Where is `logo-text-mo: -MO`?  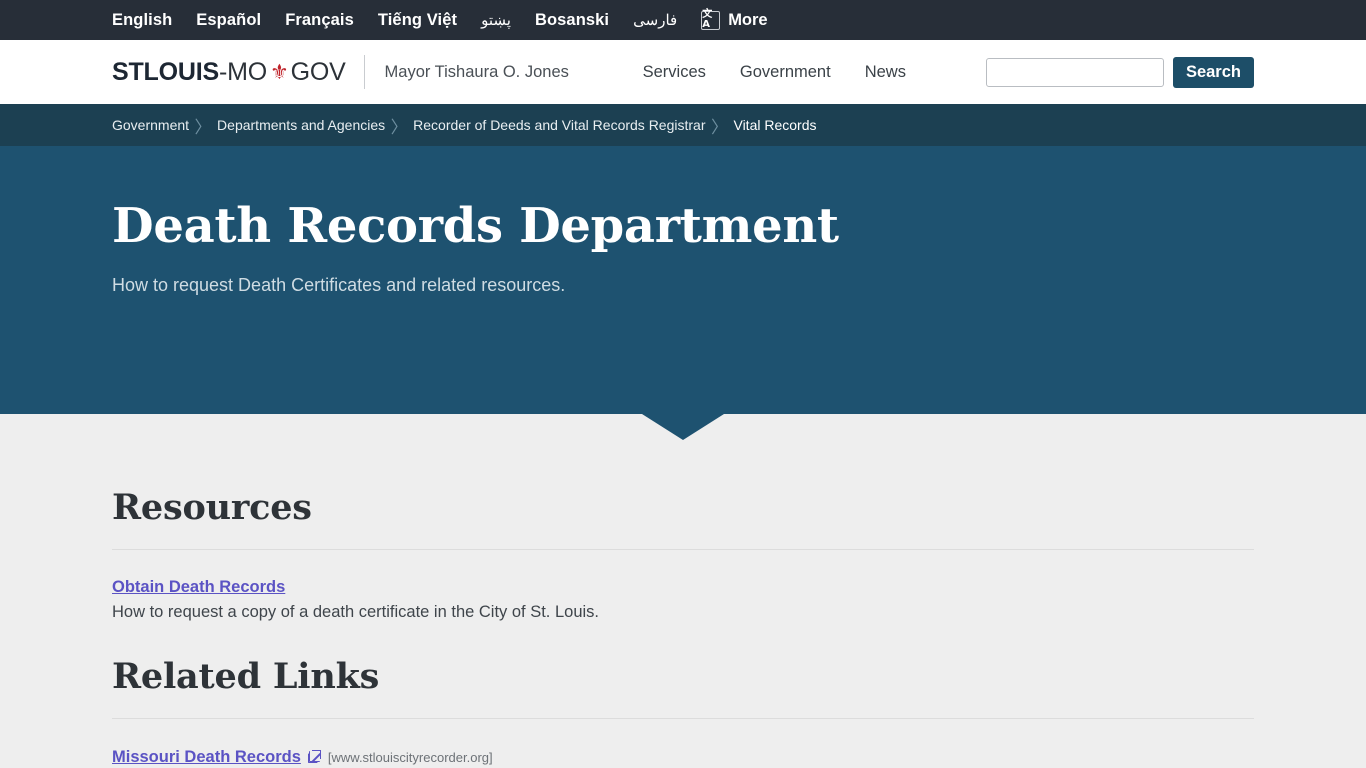 logo-text-mo: -MO is located at coordinates (242, 71).